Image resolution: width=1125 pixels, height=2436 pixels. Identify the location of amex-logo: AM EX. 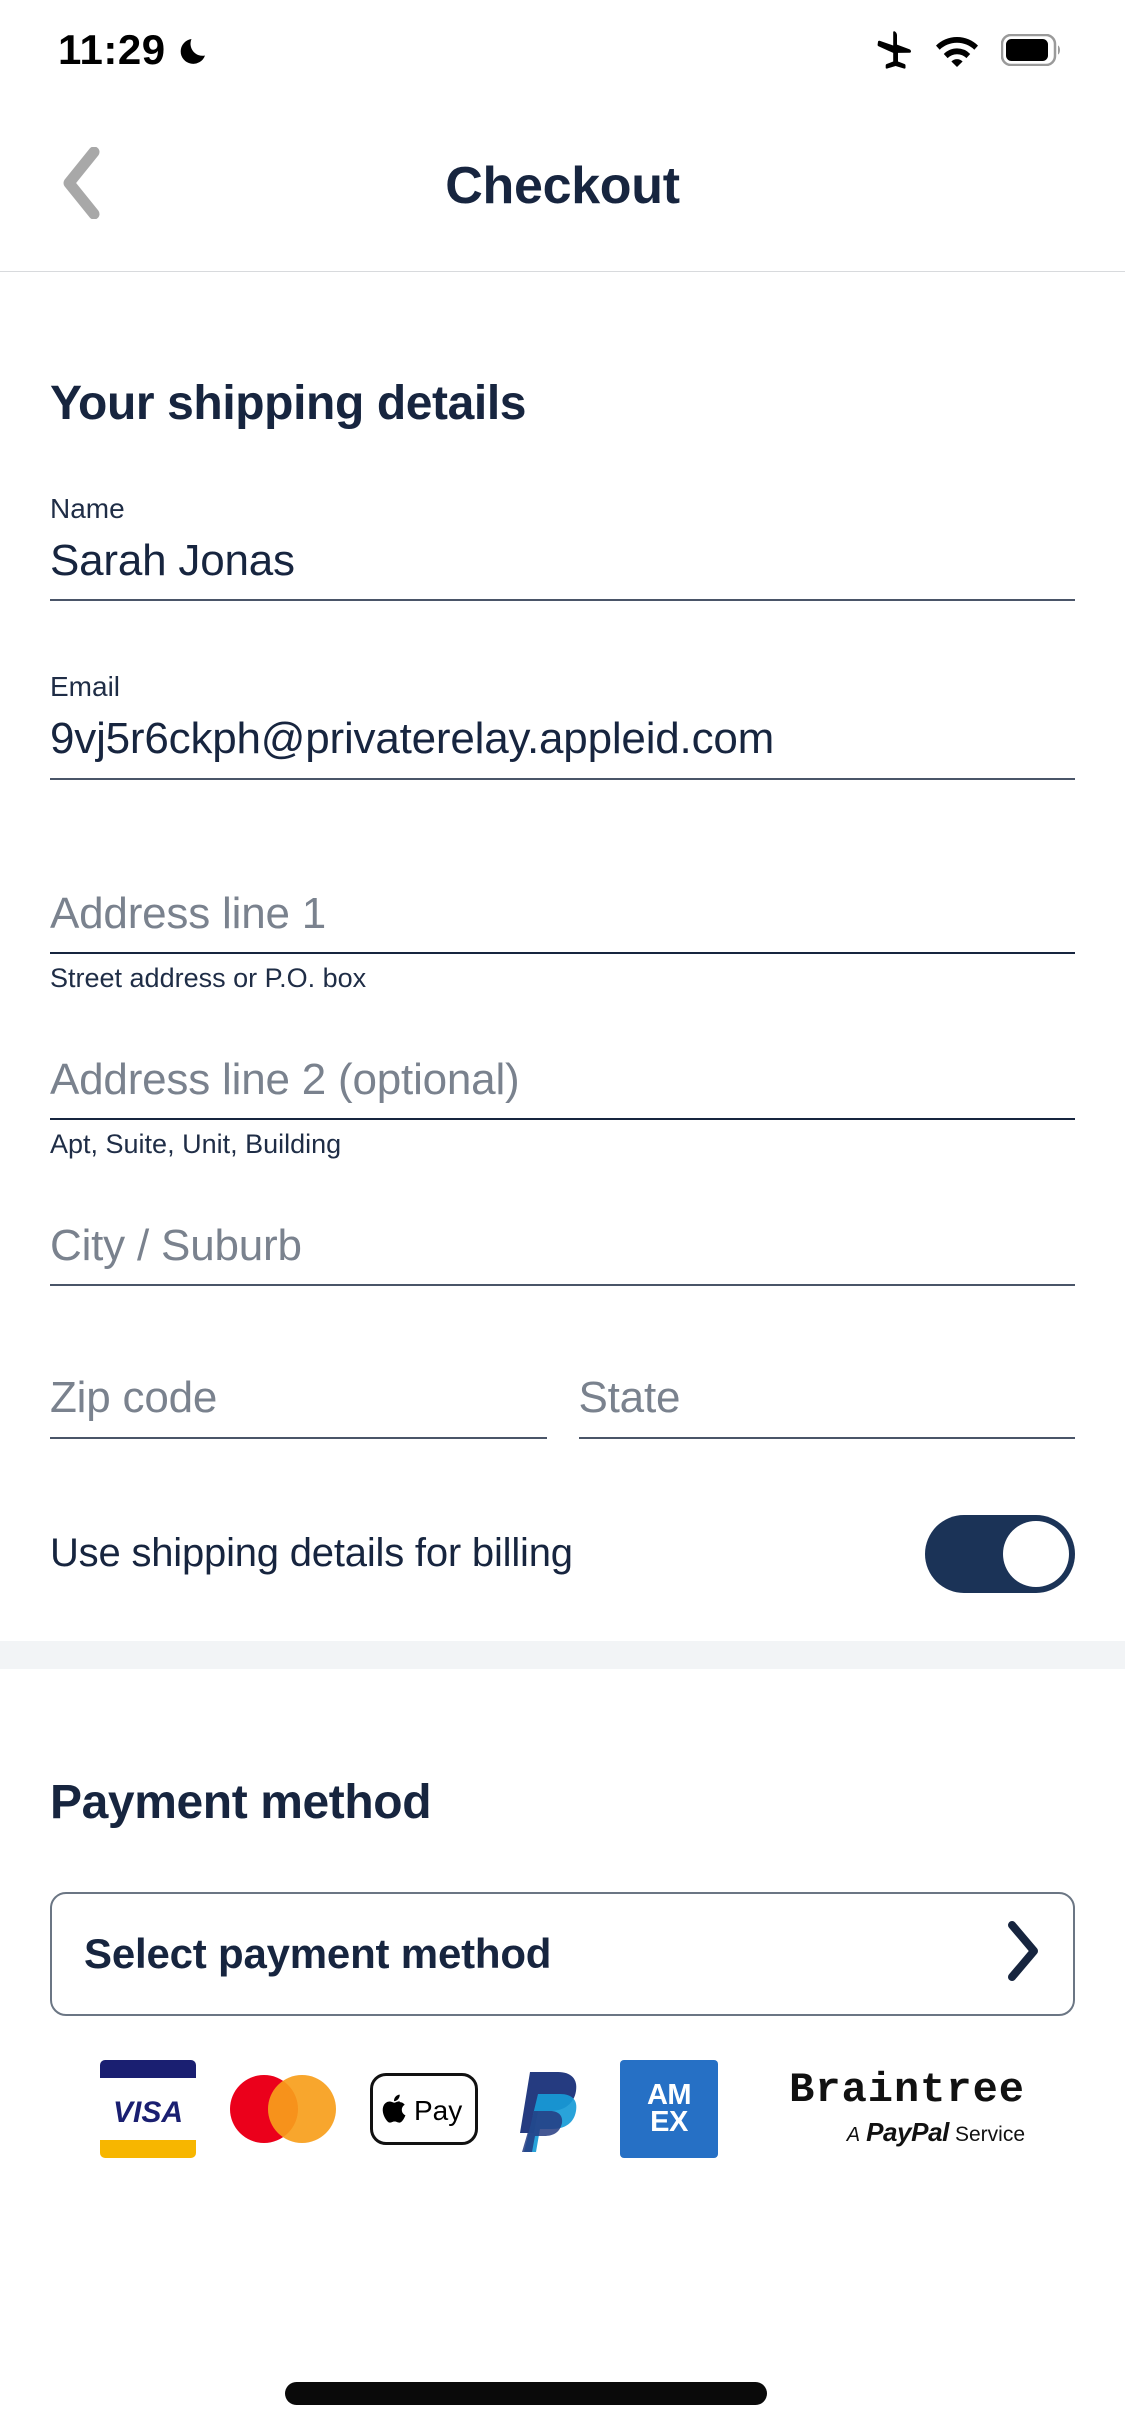
(669, 2108).